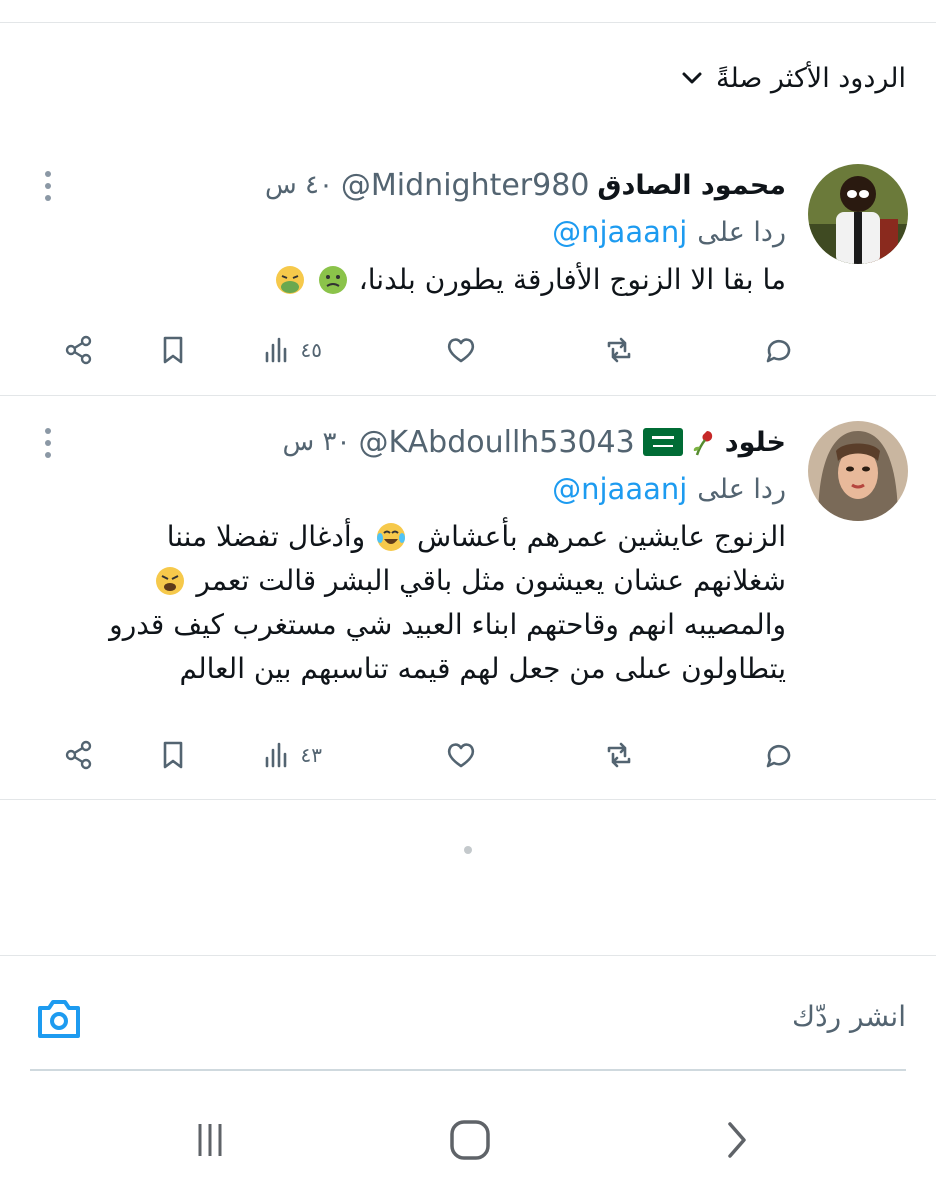 This screenshot has height=1200, width=936. Describe the element at coordinates (289, 280) in the screenshot. I see `vomiting-face-emoji` at that location.